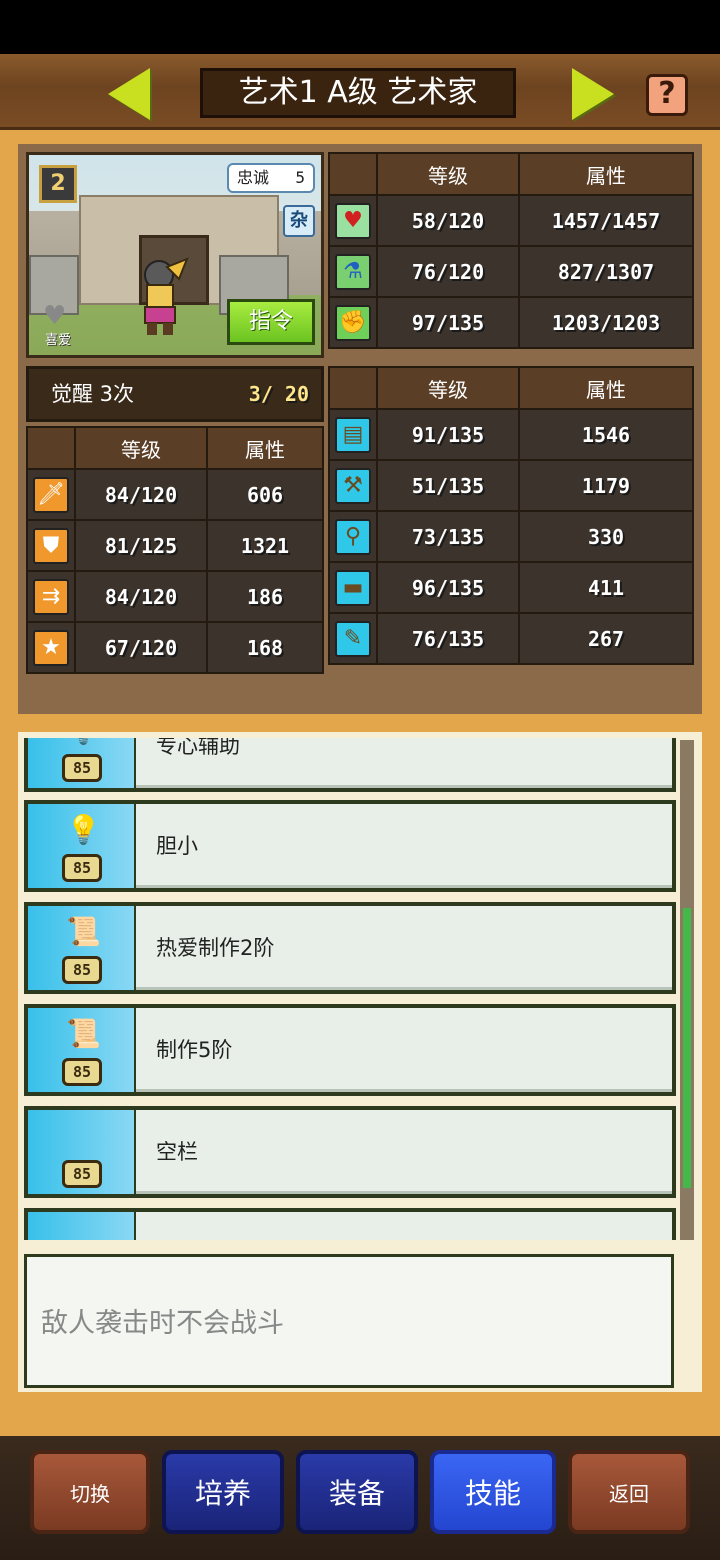 The height and width of the screenshot is (1560, 720). Describe the element at coordinates (271, 322) in the screenshot. I see `command-button: 指令` at that location.